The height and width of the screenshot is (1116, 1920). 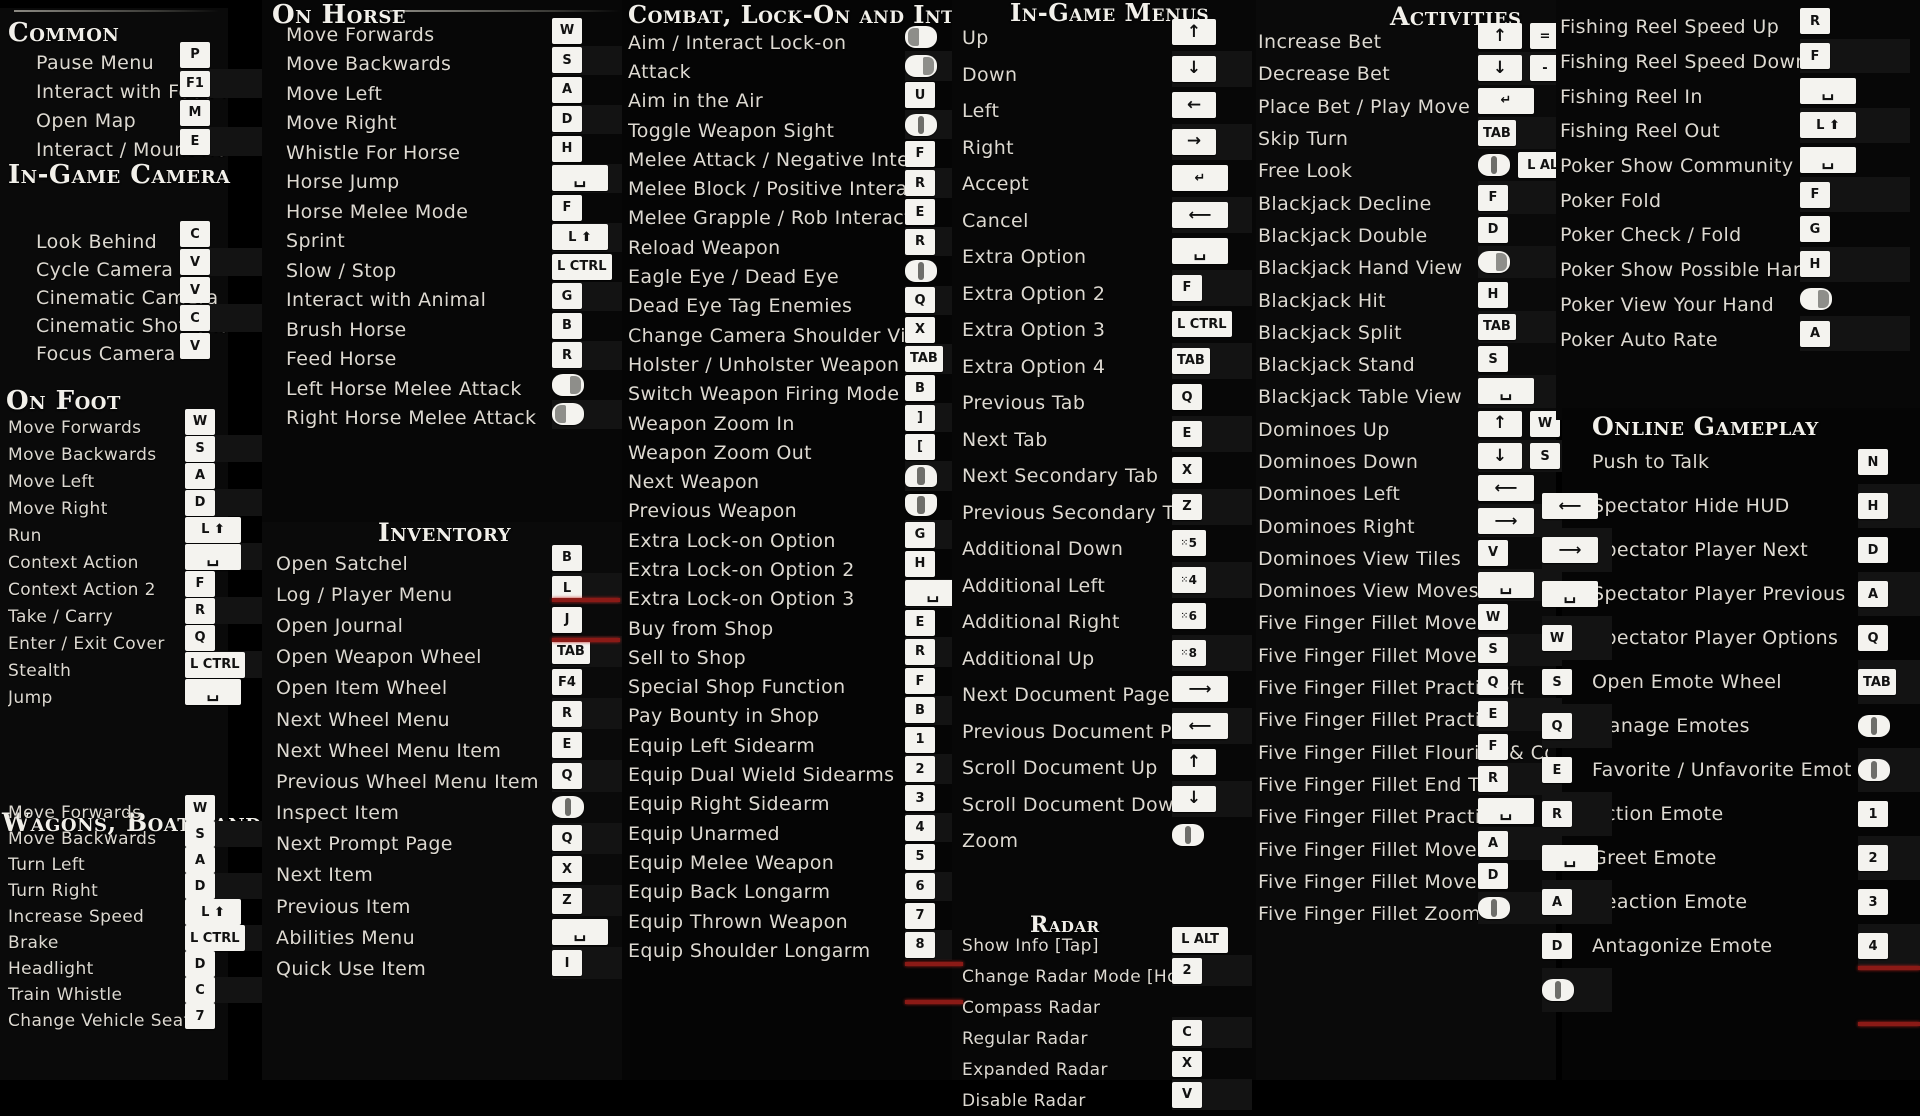 What do you see at coordinates (1855, 125) in the screenshot?
I see `control-key-binding: L ⬆` at bounding box center [1855, 125].